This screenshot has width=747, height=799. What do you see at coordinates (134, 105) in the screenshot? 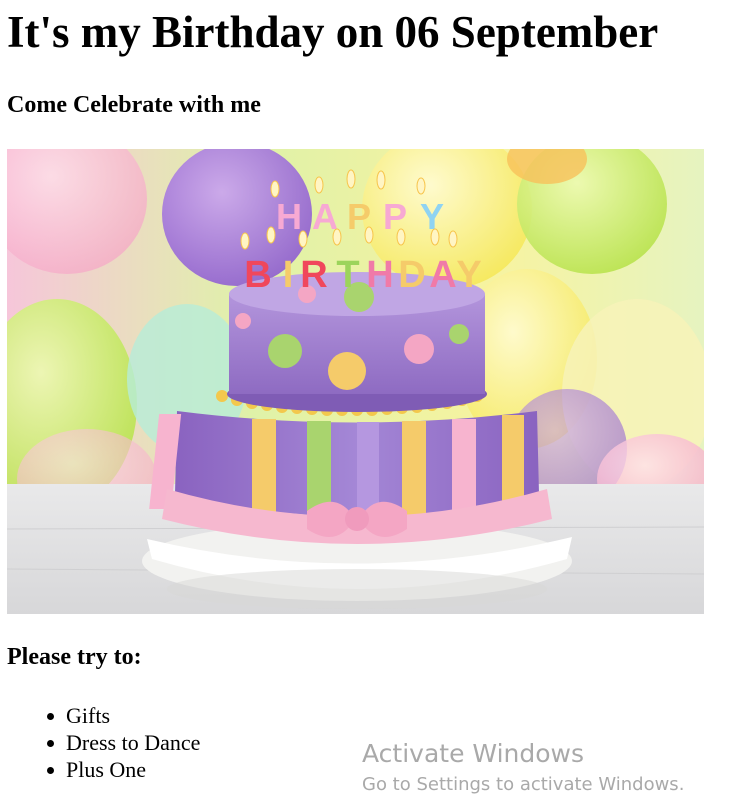
I see `page-subtitle: Come Celebrate with me` at bounding box center [134, 105].